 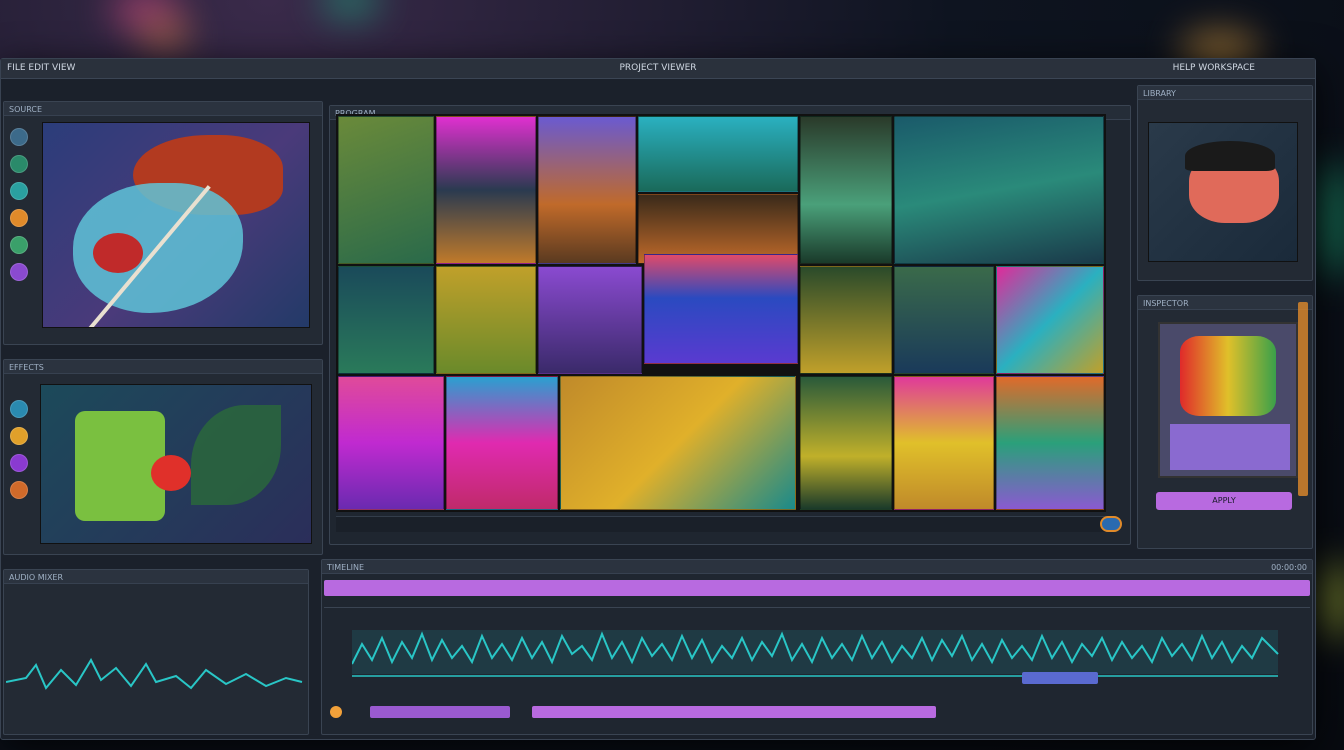 I want to click on inspector-apply-button: APPLY, so click(x=1224, y=501).